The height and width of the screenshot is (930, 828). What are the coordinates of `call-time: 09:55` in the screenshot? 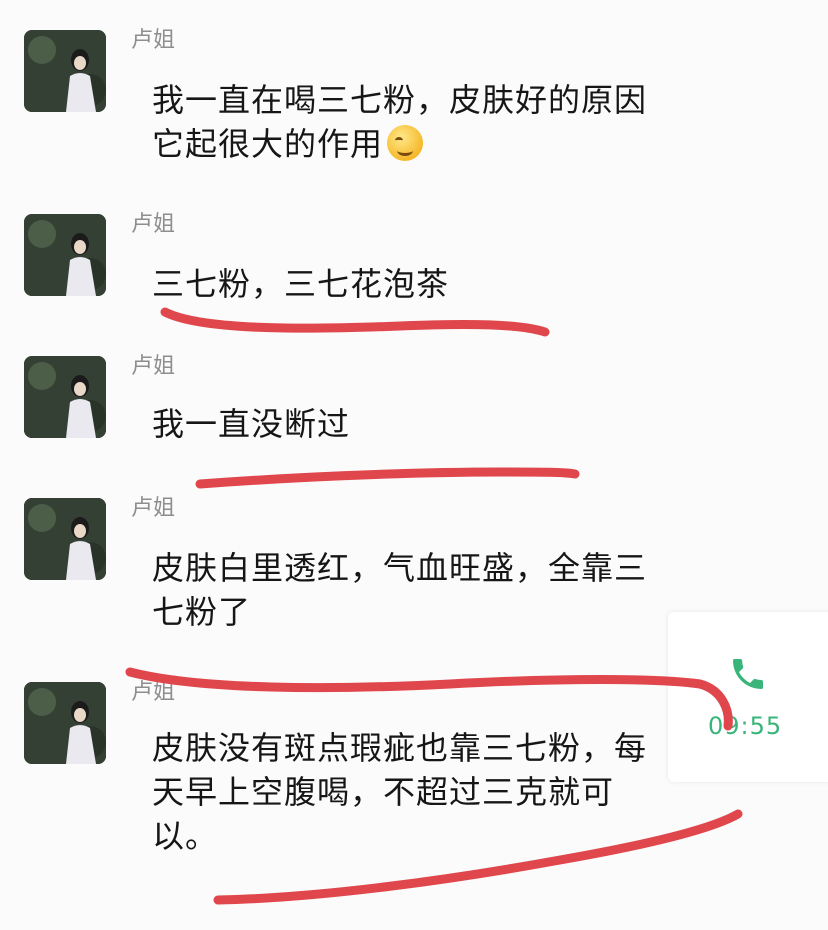 It's located at (745, 726).